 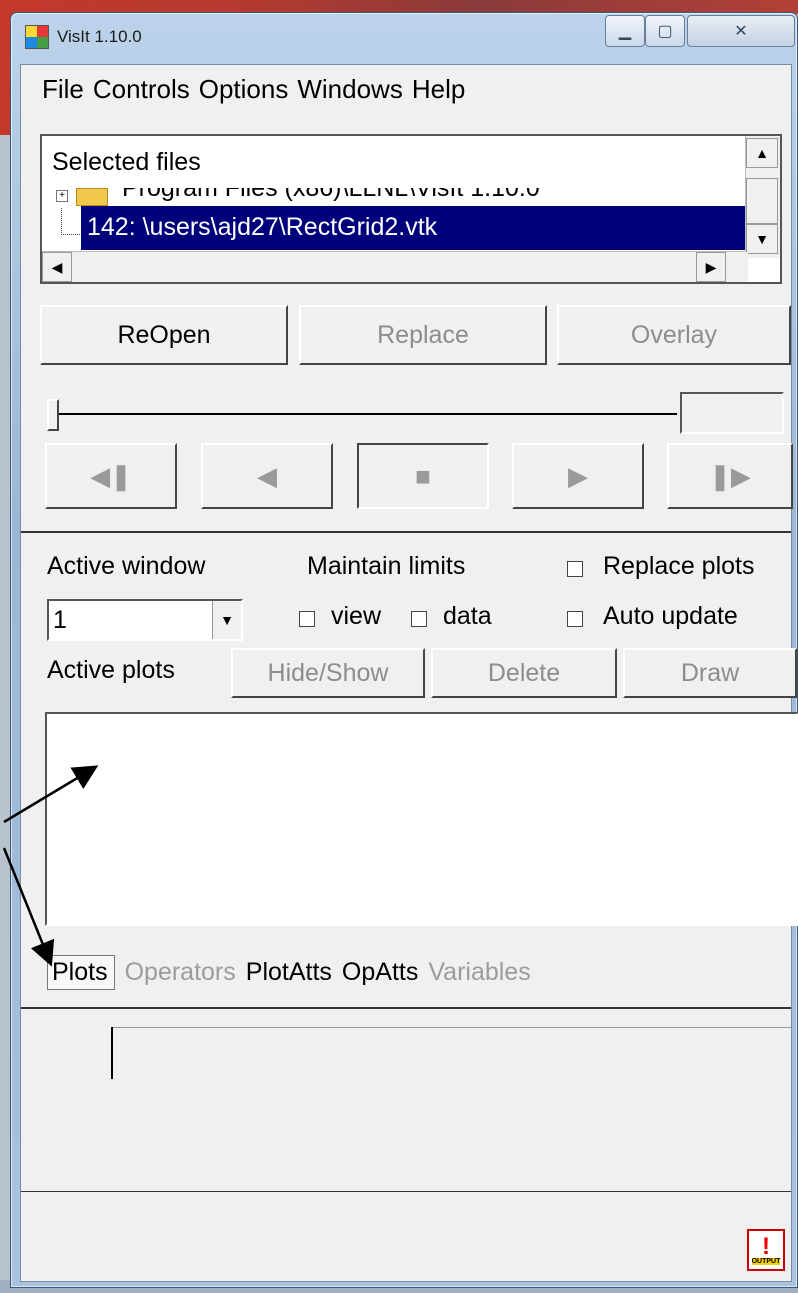 I want to click on app-icon, so click(x=37, y=37).